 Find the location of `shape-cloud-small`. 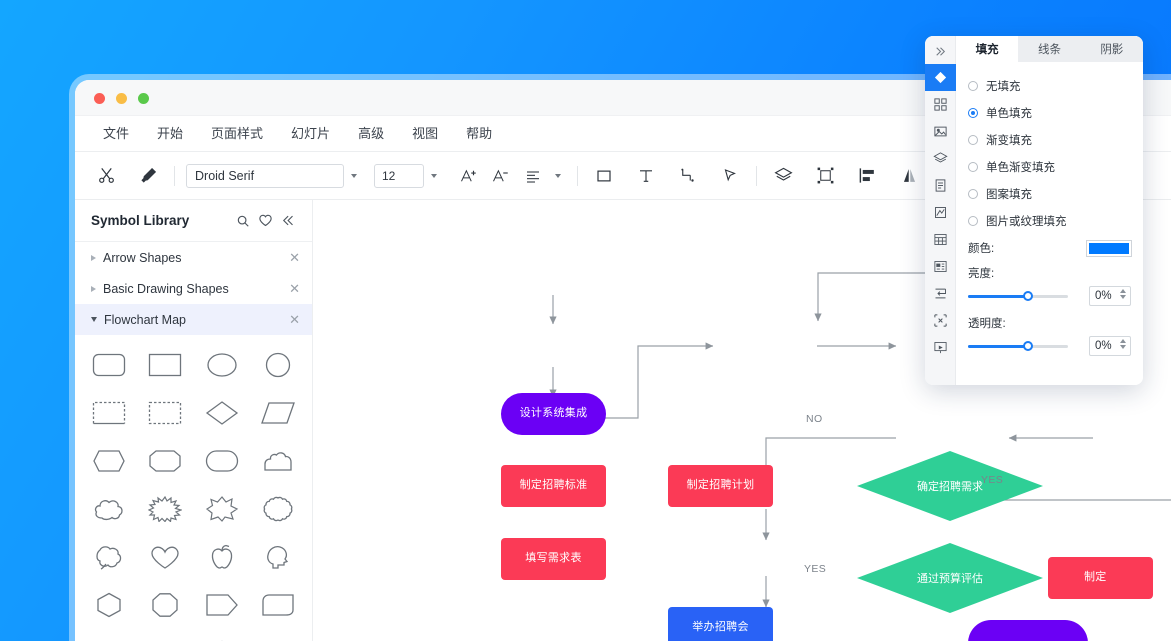

shape-cloud-small is located at coordinates (109, 636).